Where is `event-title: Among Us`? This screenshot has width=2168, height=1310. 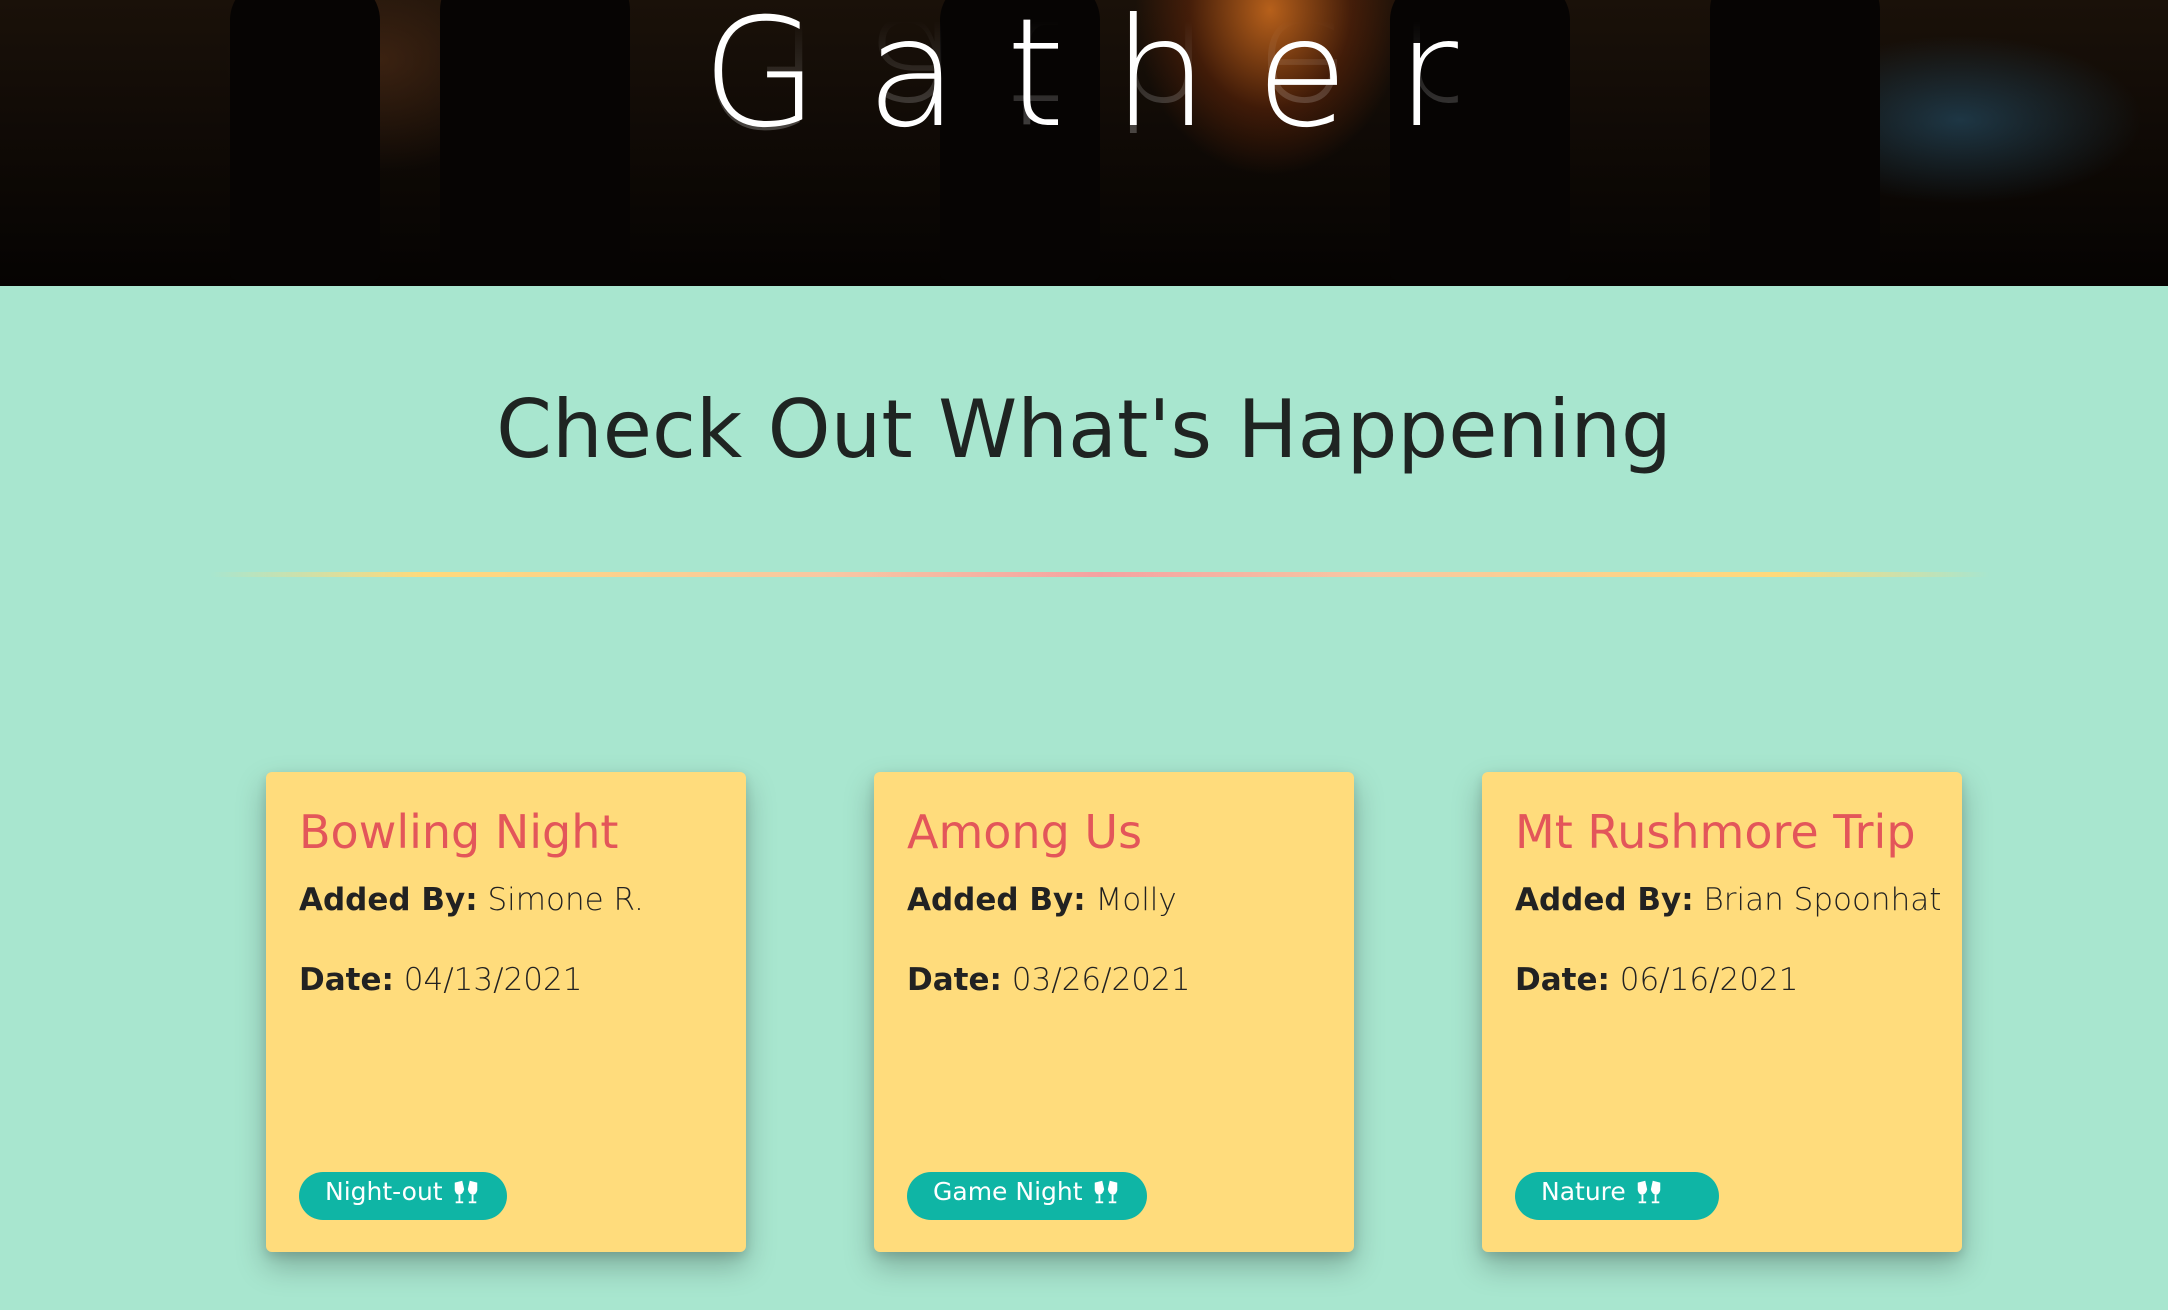
event-title: Among Us is located at coordinates (1024, 832).